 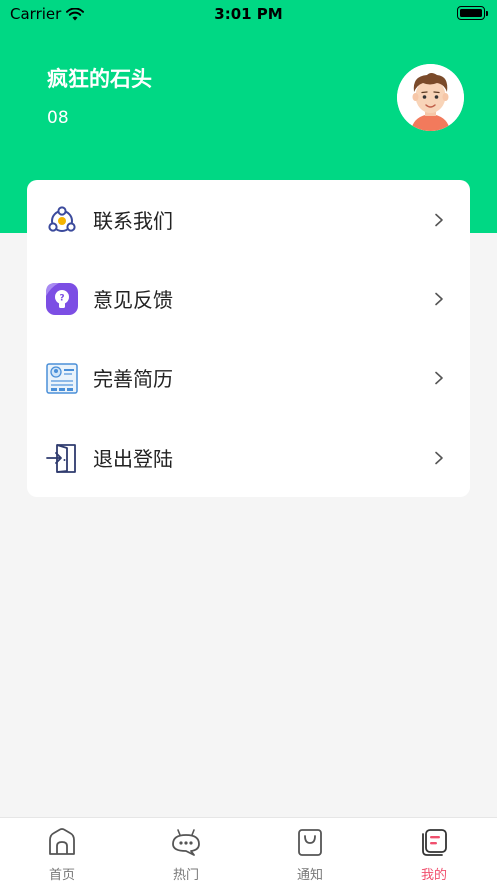 What do you see at coordinates (248, 298) in the screenshot?
I see `menu-item-feedback: ? 意见反馈` at bounding box center [248, 298].